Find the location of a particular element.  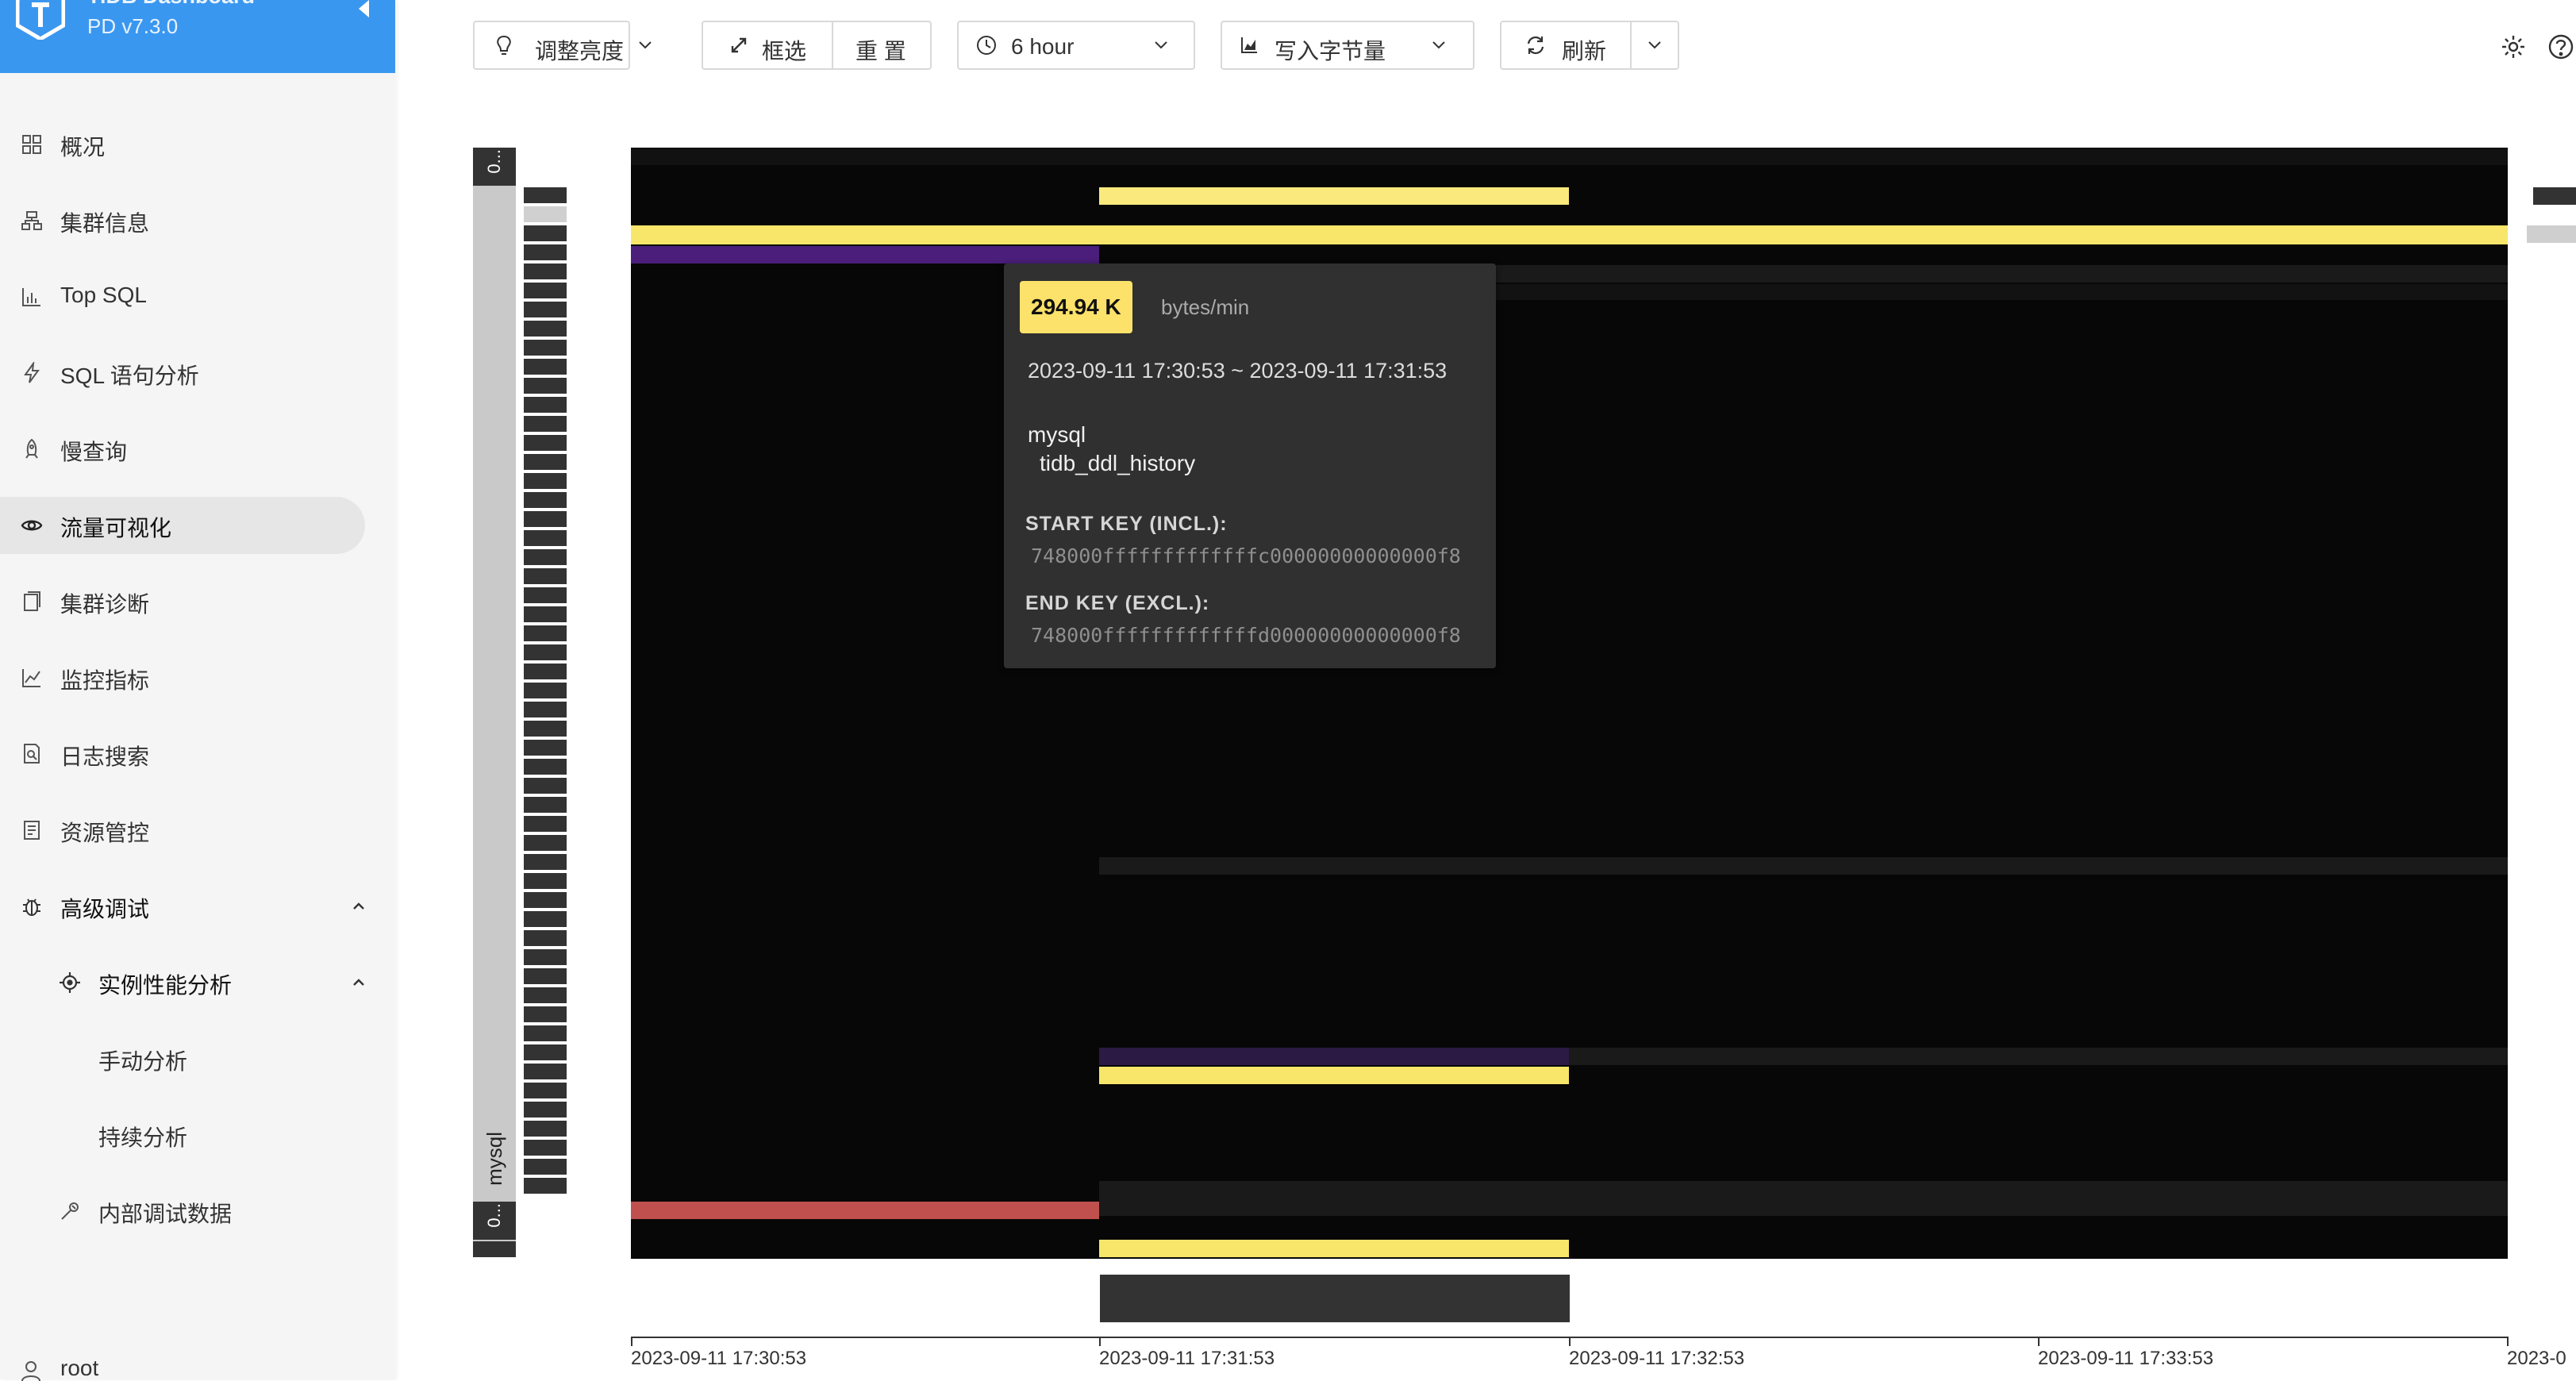

box-select-button: 框选 is located at coordinates (767, 45).